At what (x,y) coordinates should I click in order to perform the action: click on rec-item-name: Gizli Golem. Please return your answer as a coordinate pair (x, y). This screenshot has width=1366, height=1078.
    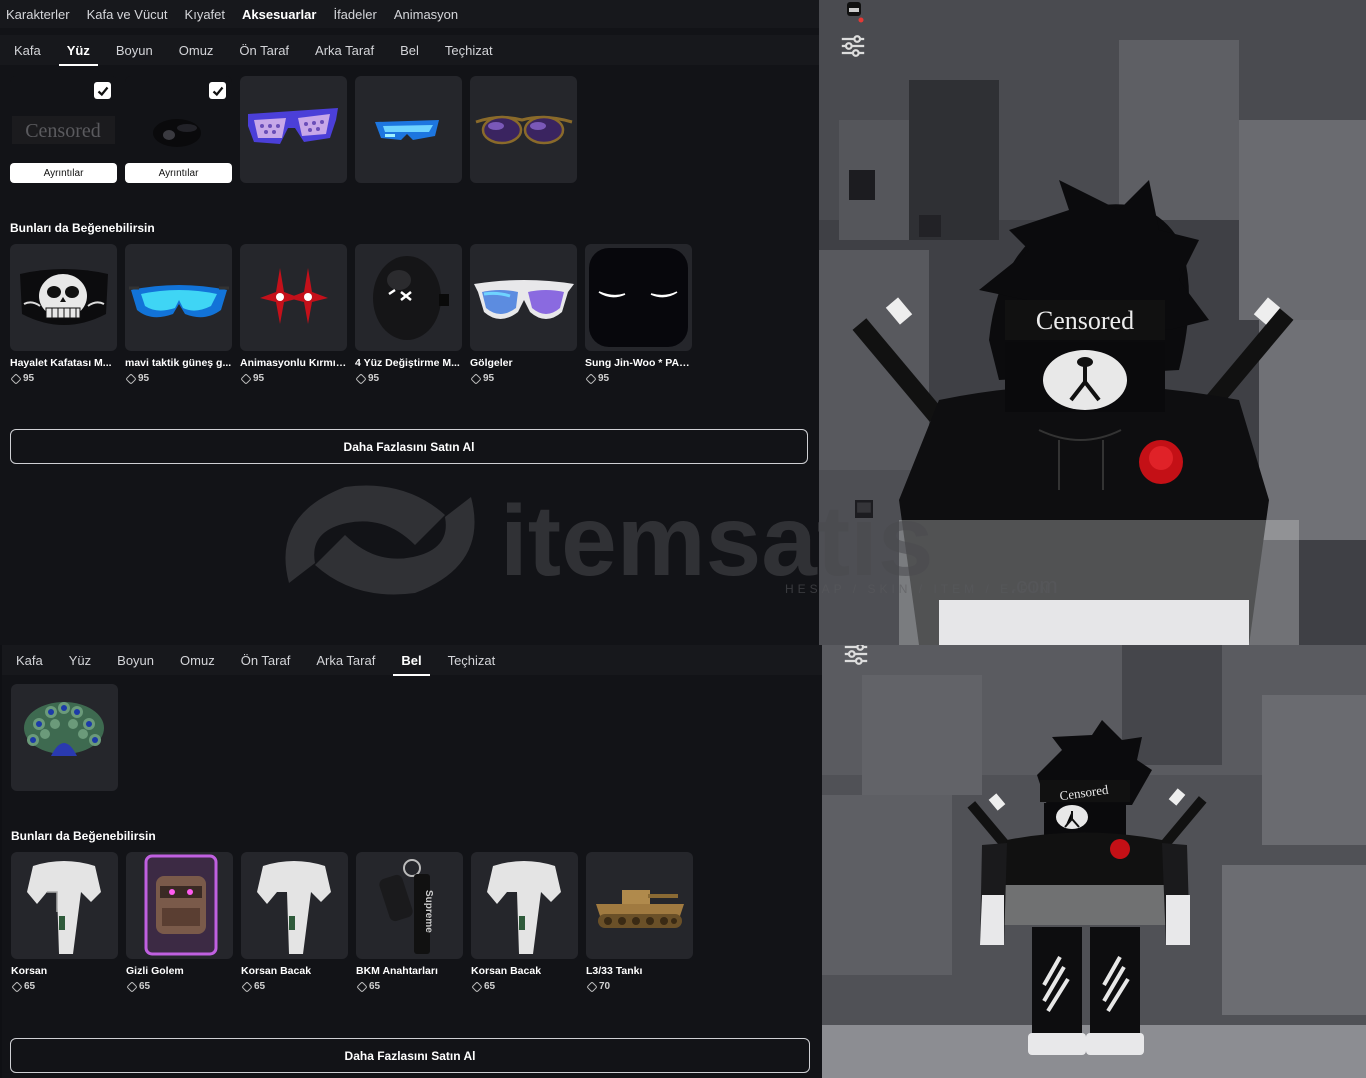
    Looking at the image, I should click on (155, 971).